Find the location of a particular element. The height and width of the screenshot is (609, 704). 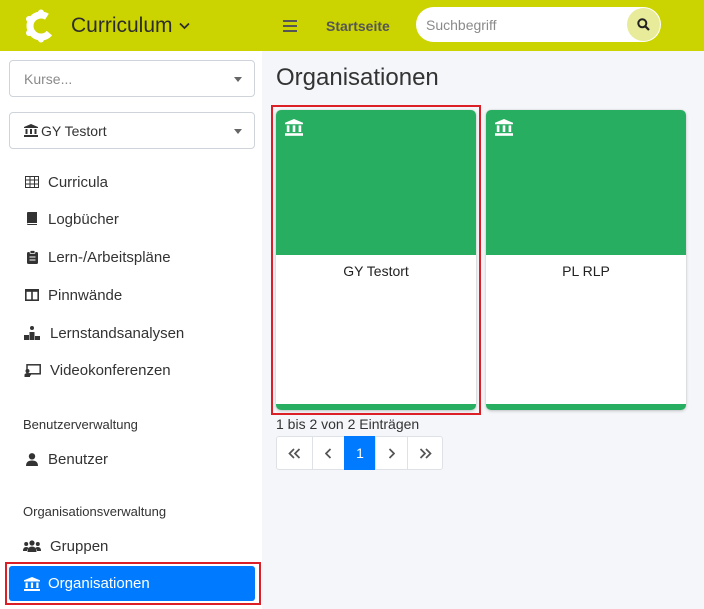

curriculum-logo-icon is located at coordinates (41, 25).